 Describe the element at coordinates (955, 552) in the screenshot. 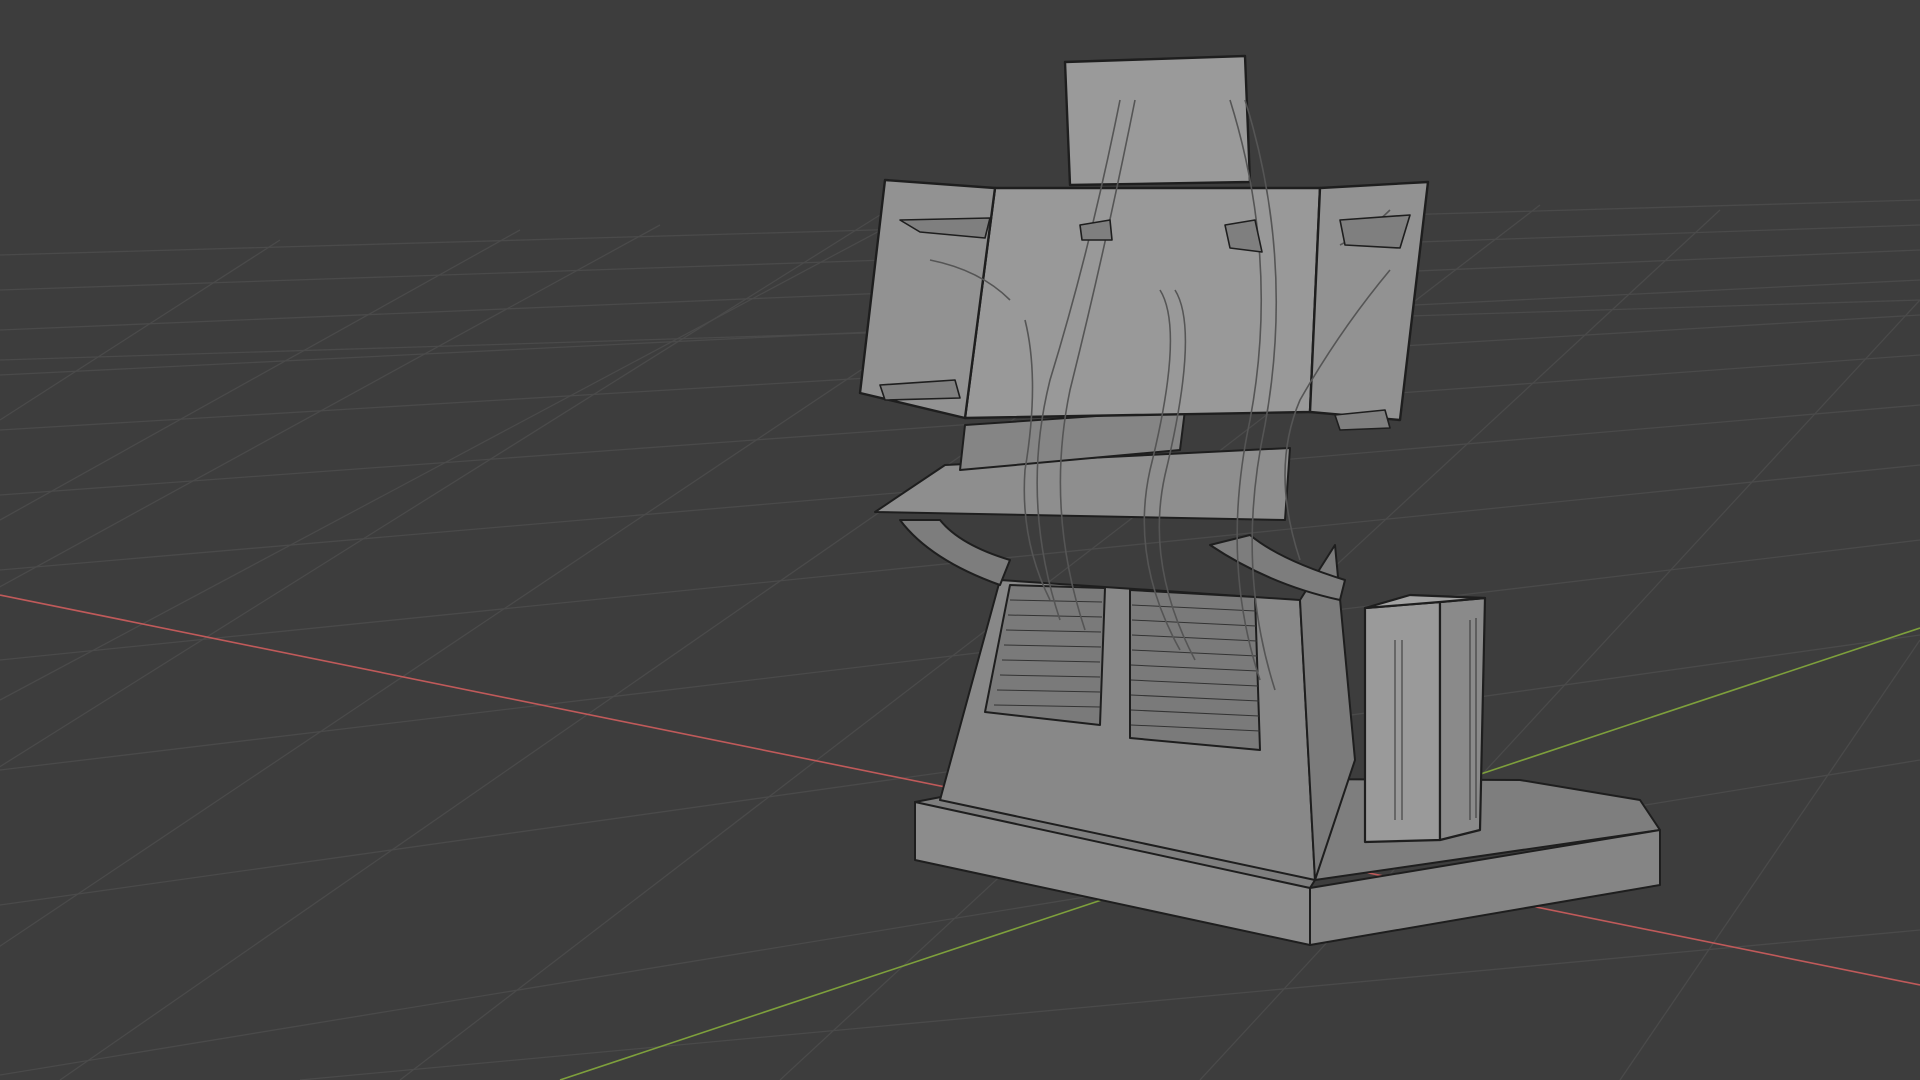

I see `shelf-curve-left` at that location.